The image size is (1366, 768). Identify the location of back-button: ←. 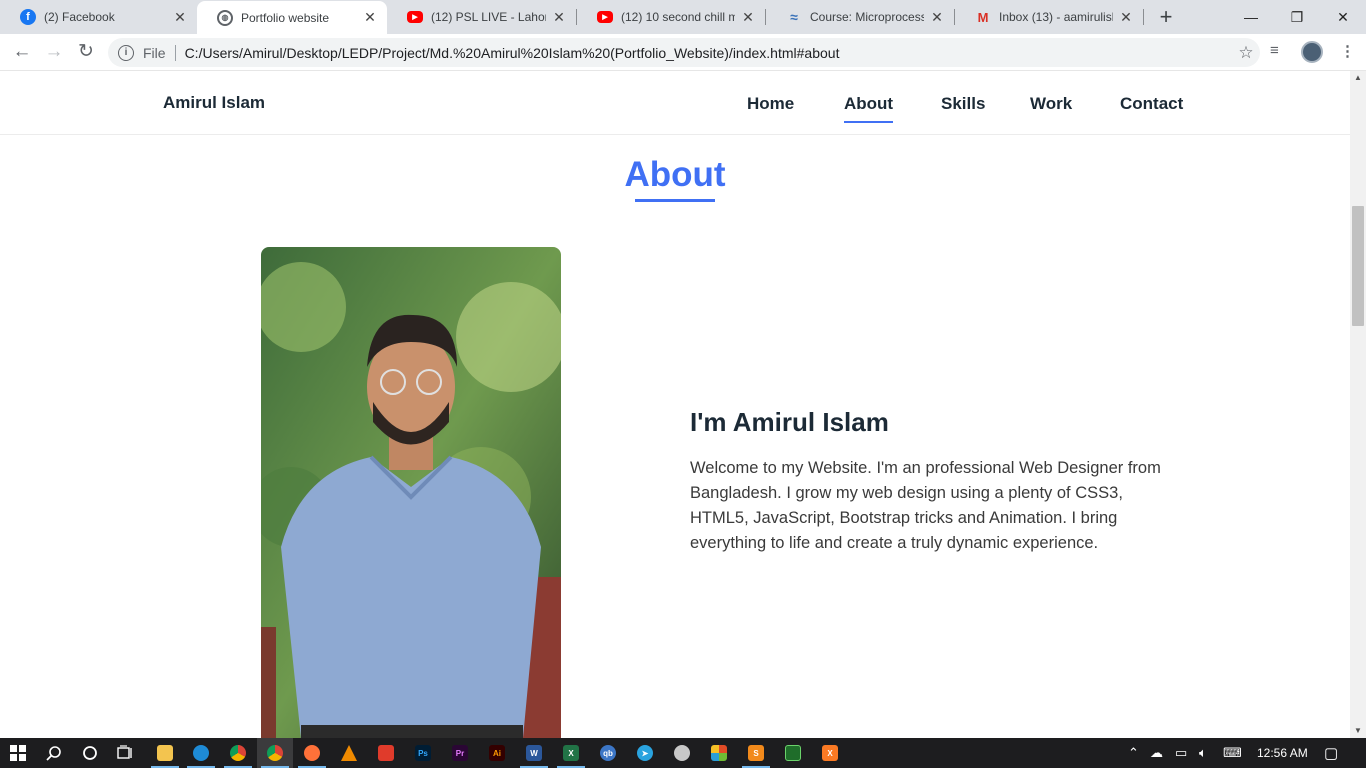
(22, 53).